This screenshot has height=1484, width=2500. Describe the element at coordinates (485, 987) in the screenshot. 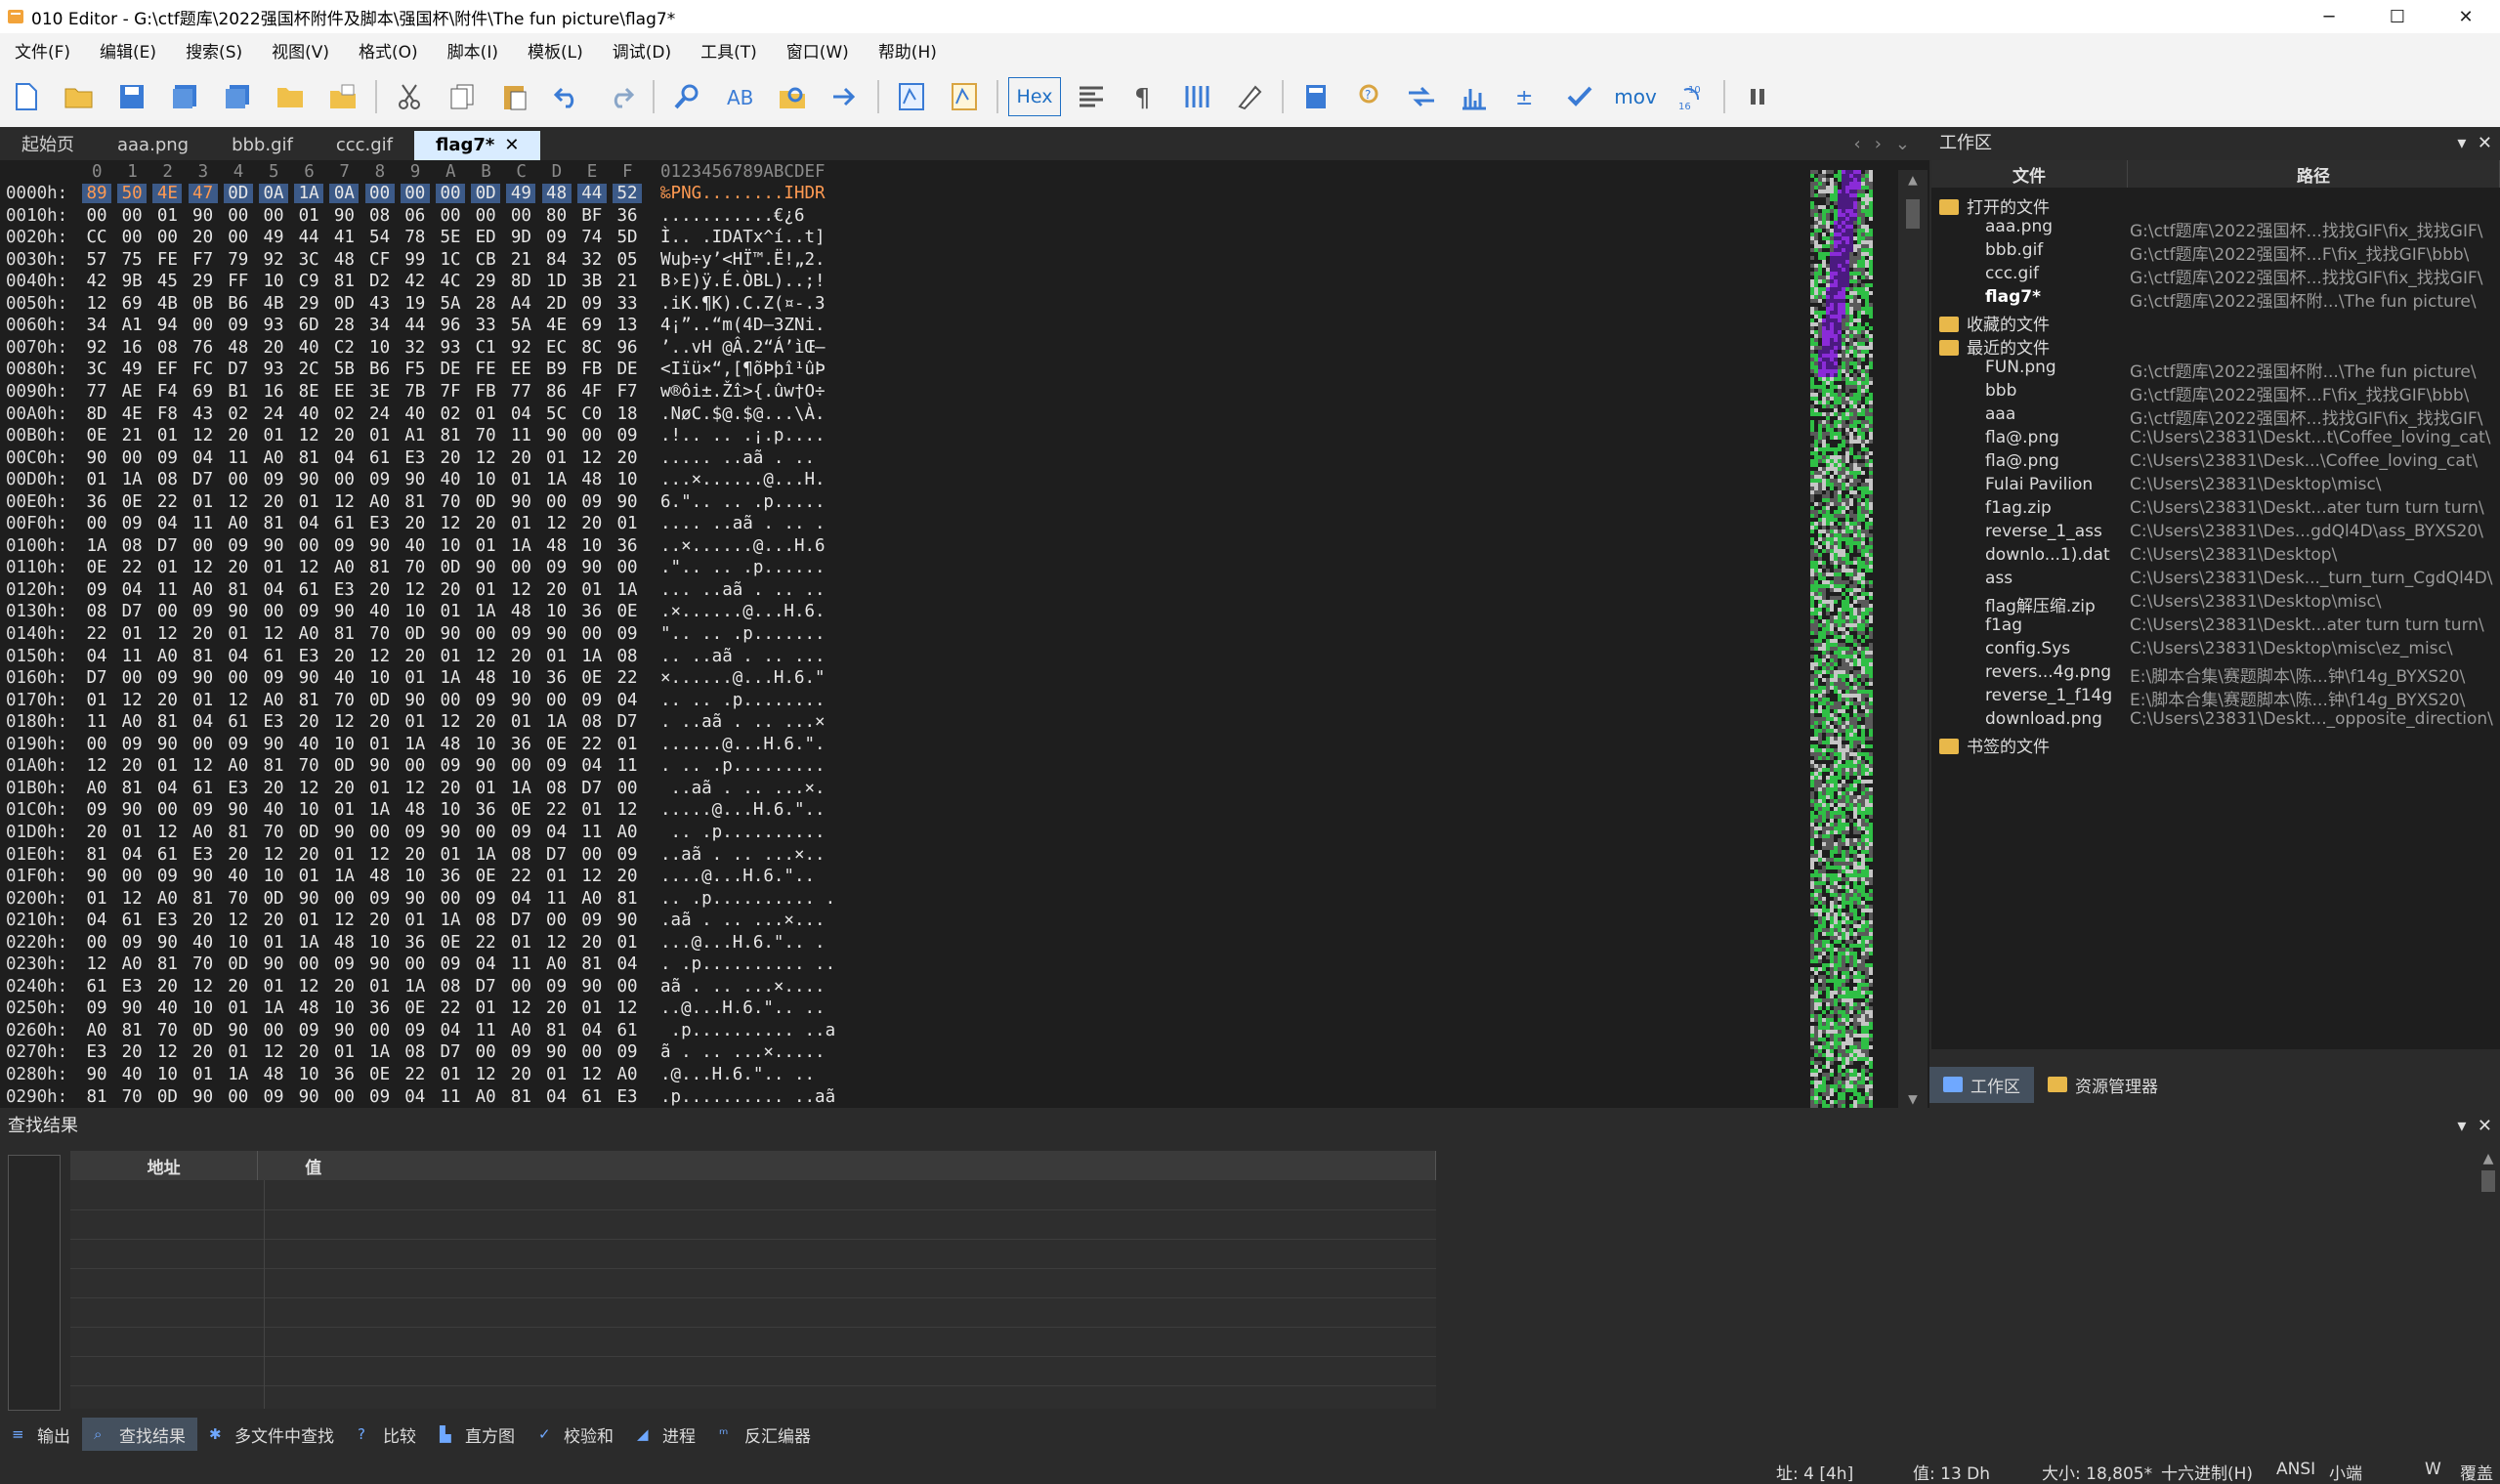

I see `hex-byte: D7` at that location.